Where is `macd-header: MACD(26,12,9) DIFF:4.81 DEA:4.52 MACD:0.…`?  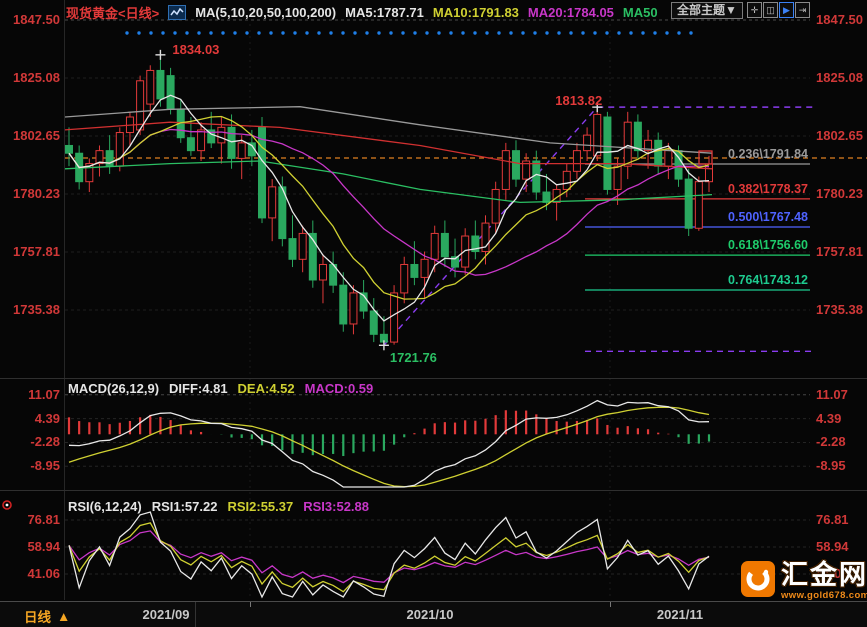 macd-header: MACD(26,12,9) DIFF:4.81 DEA:4.52 MACD:0.… is located at coordinates (220, 388).